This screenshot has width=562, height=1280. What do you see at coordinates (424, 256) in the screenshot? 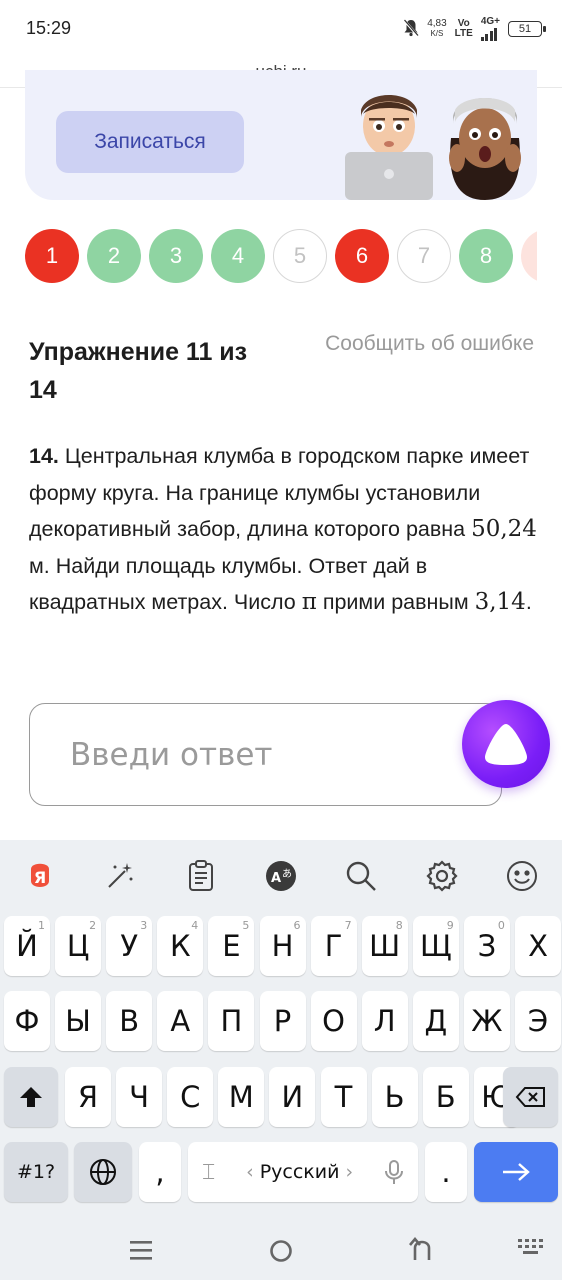
I see `step-circle-7: 7` at bounding box center [424, 256].